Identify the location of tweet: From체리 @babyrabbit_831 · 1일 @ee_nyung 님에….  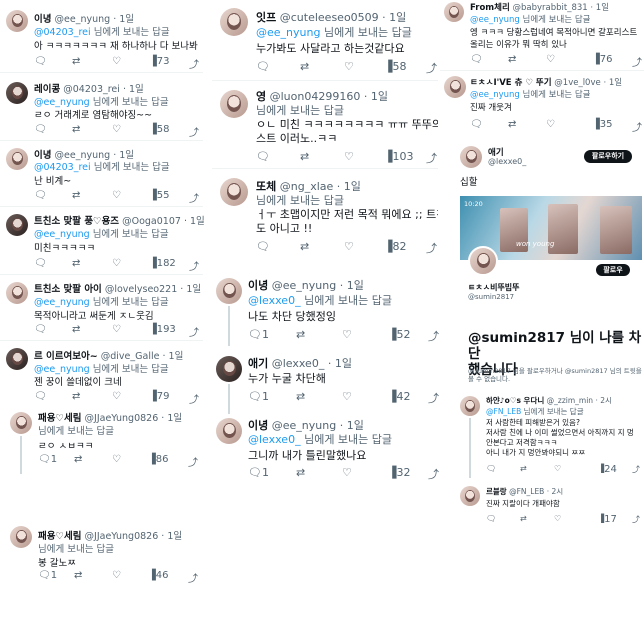
(542, 35).